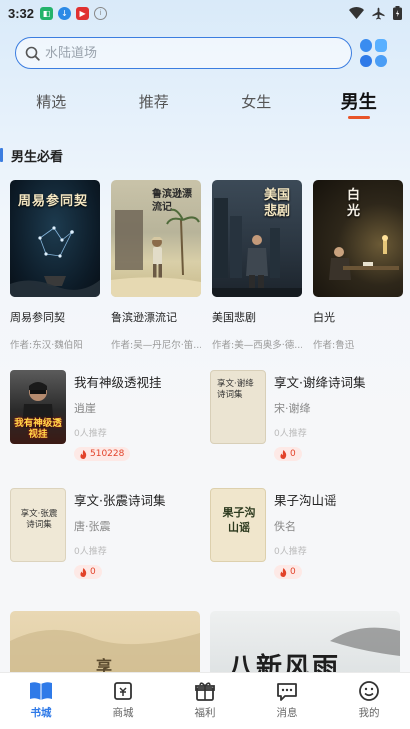  Describe the element at coordinates (118, 382) in the screenshot. I see `book-title: 我有神级透视挂` at that location.